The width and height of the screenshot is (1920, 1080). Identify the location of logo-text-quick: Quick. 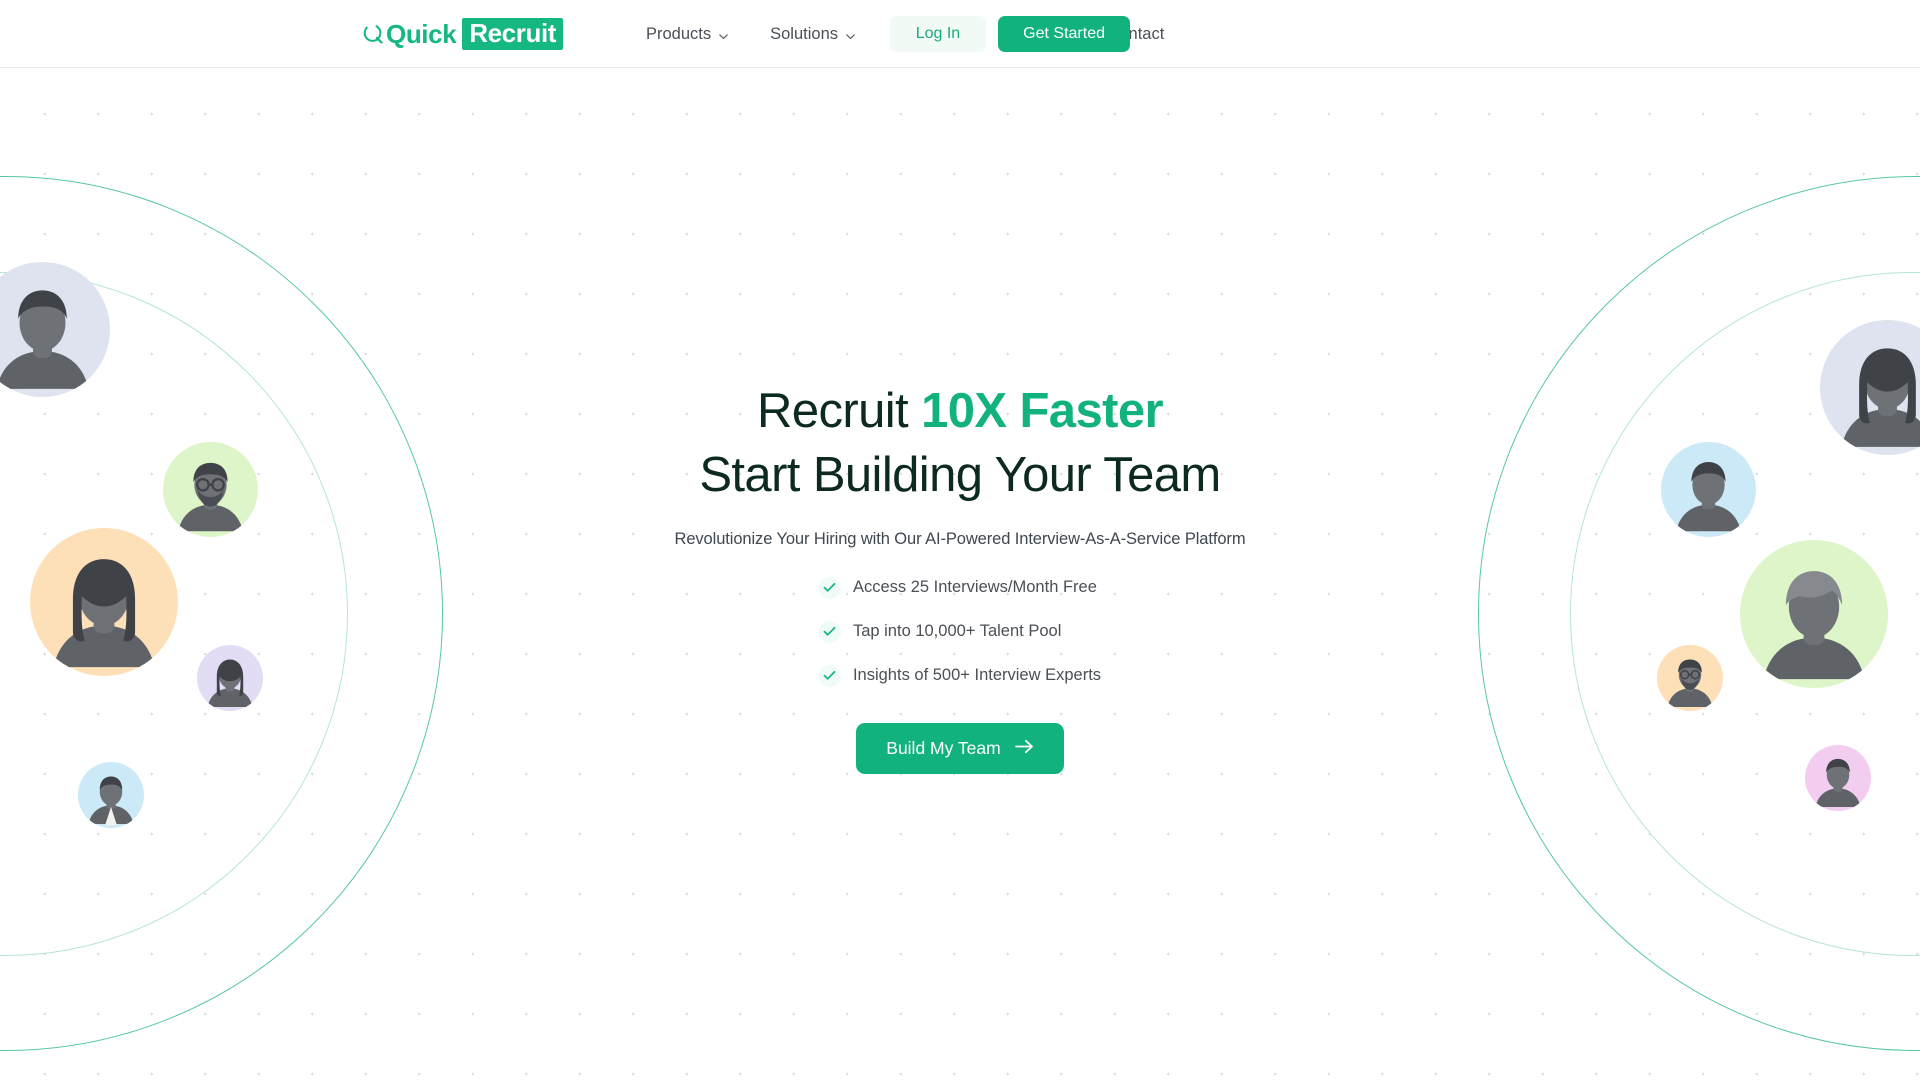
(421, 33).